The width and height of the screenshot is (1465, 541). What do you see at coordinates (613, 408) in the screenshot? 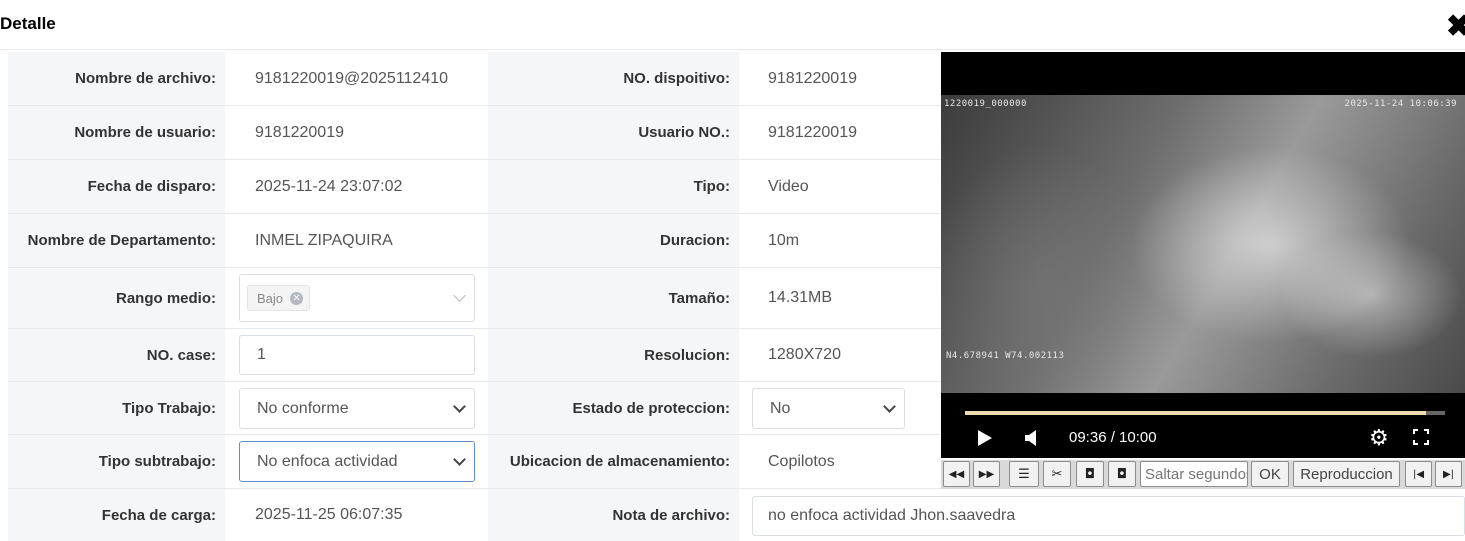
I see `label-protection-state: Estado de proteccion:` at bounding box center [613, 408].